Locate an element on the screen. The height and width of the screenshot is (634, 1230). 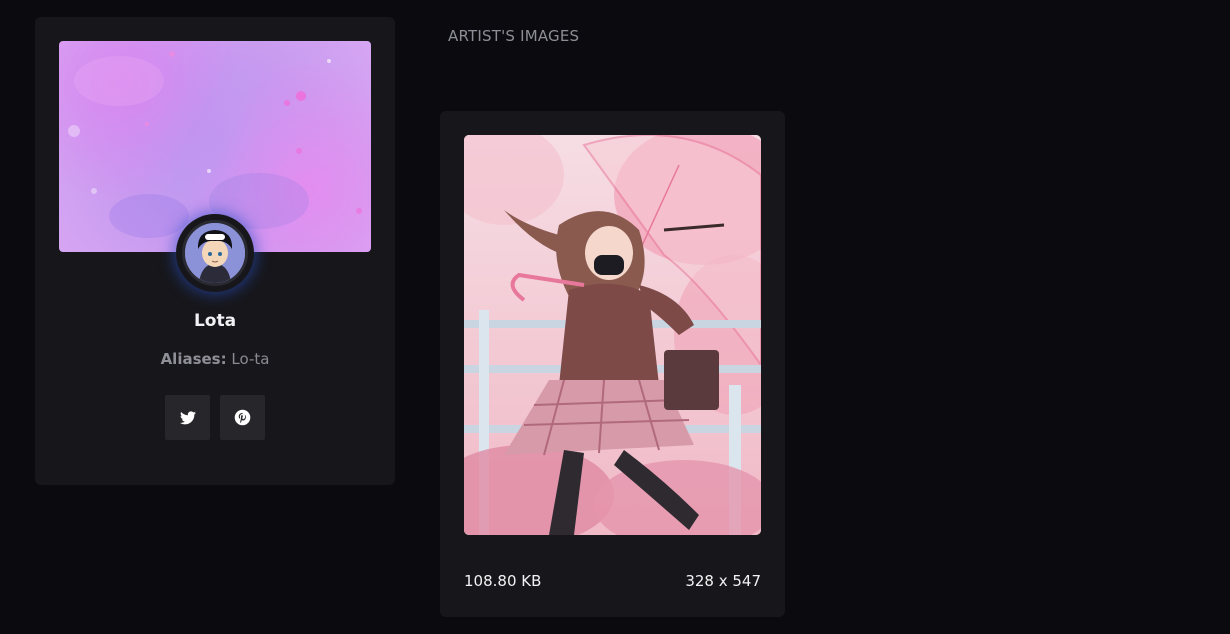
twitter-button is located at coordinates (187, 417).